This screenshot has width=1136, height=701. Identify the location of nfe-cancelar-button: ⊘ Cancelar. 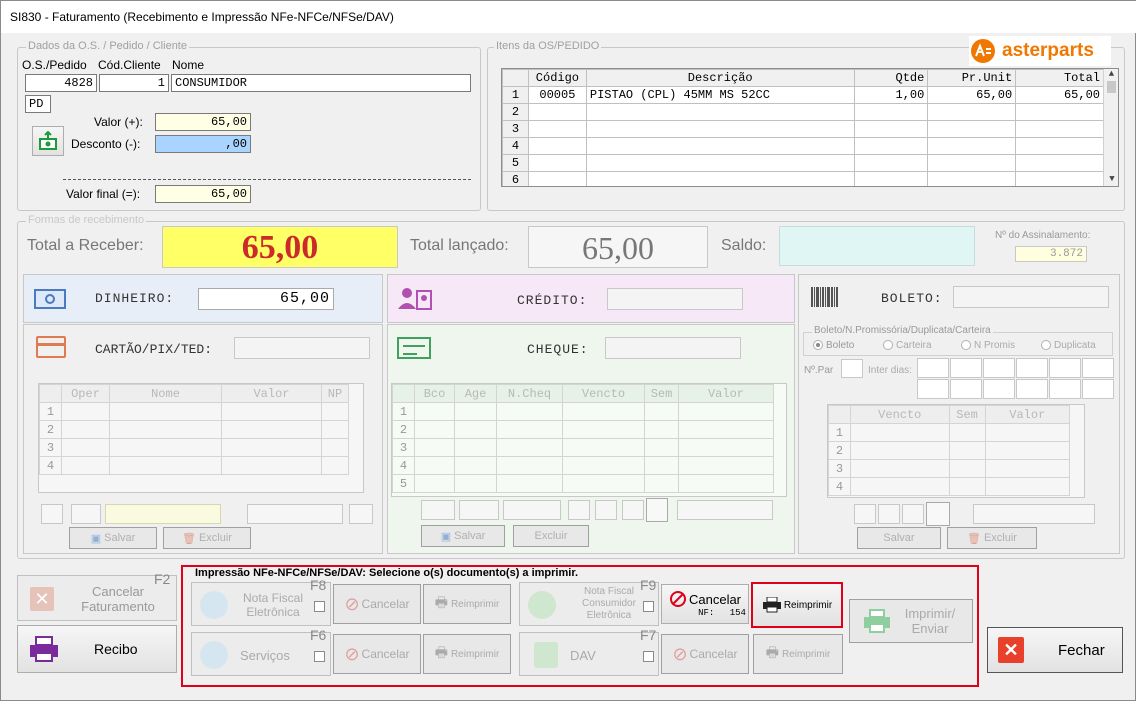
(377, 604).